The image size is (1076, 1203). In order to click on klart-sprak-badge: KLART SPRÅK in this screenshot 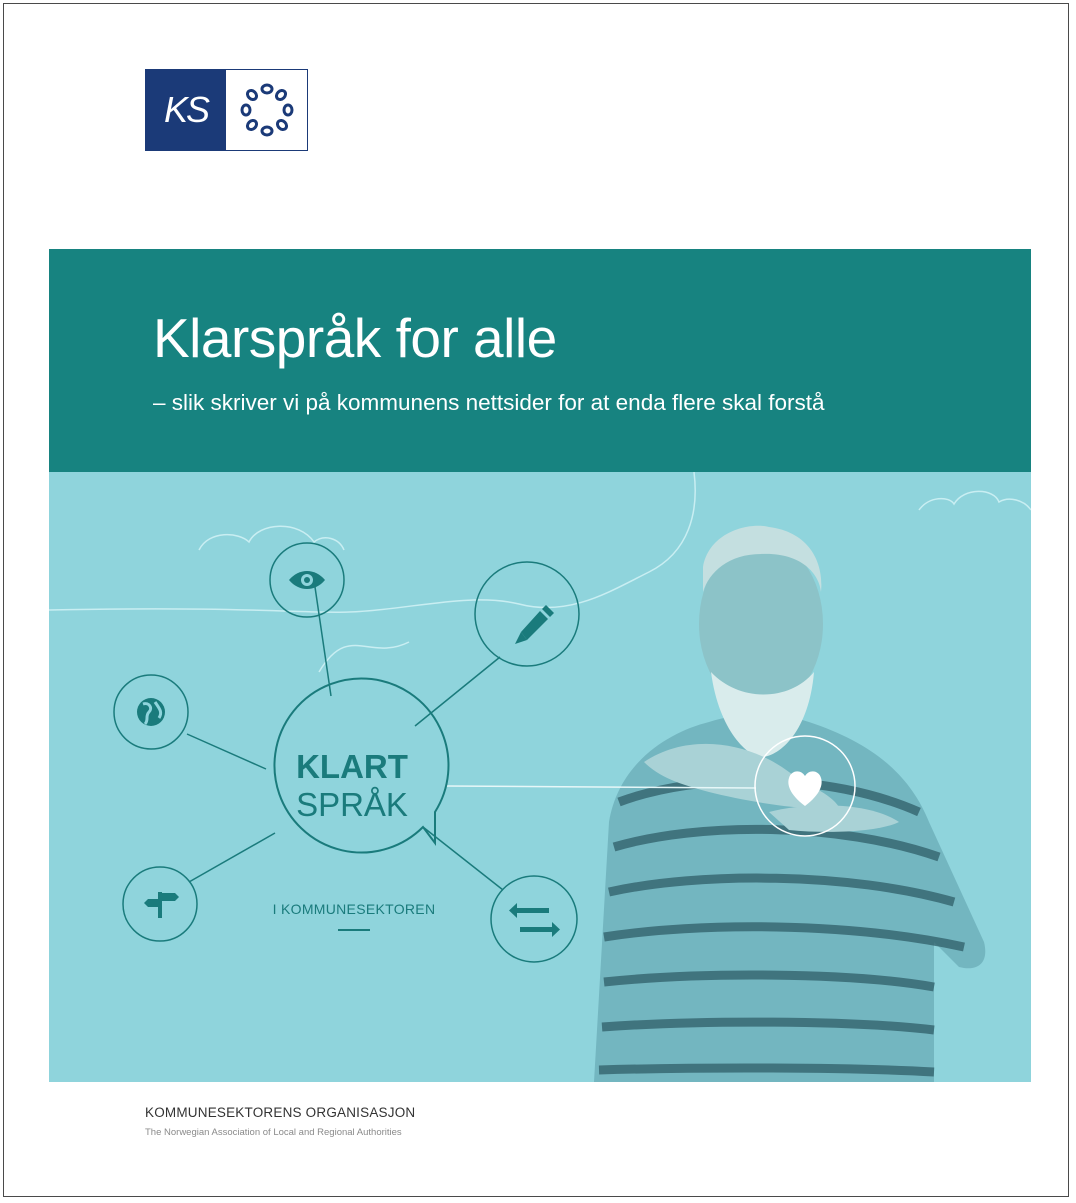, I will do `click(352, 786)`.